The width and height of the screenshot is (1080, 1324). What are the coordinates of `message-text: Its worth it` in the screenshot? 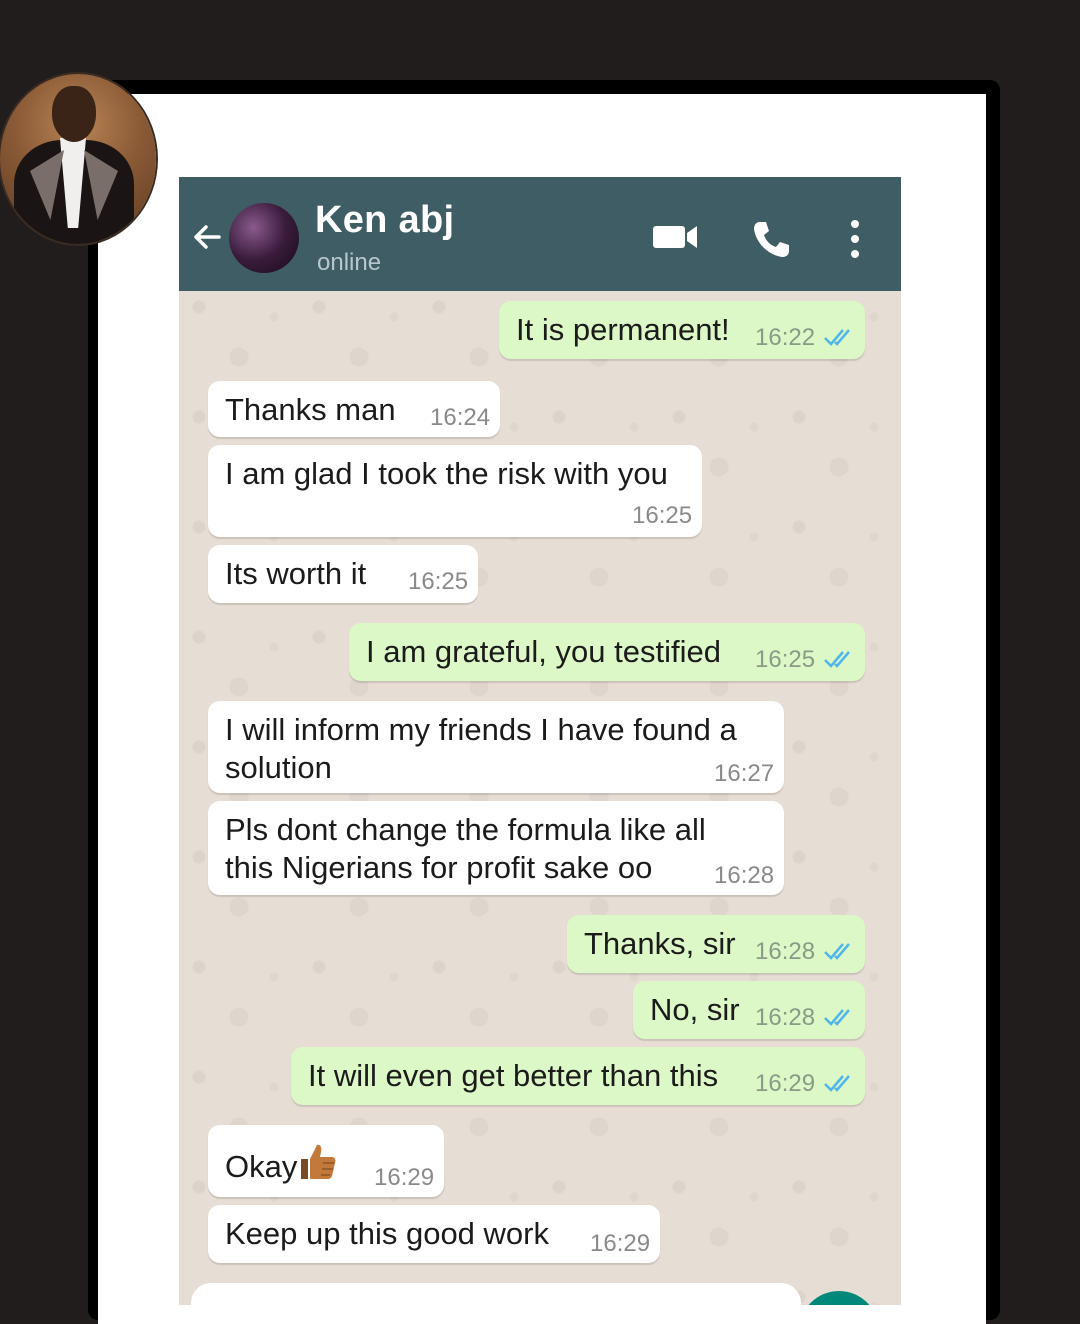 It's located at (296, 573).